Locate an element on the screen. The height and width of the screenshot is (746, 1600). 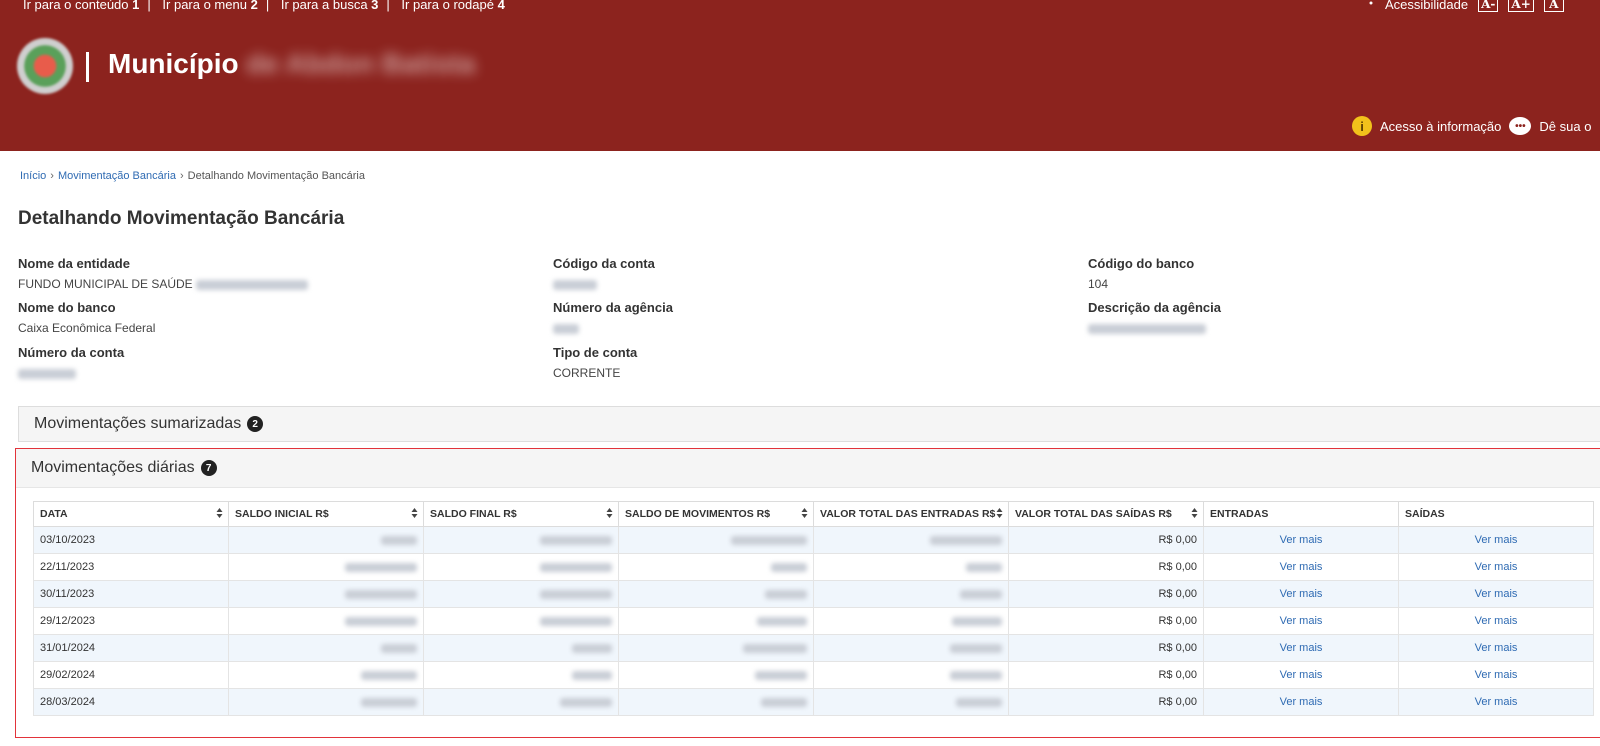
daily-panel-title: Movimentações diárias is located at coordinates (113, 467).